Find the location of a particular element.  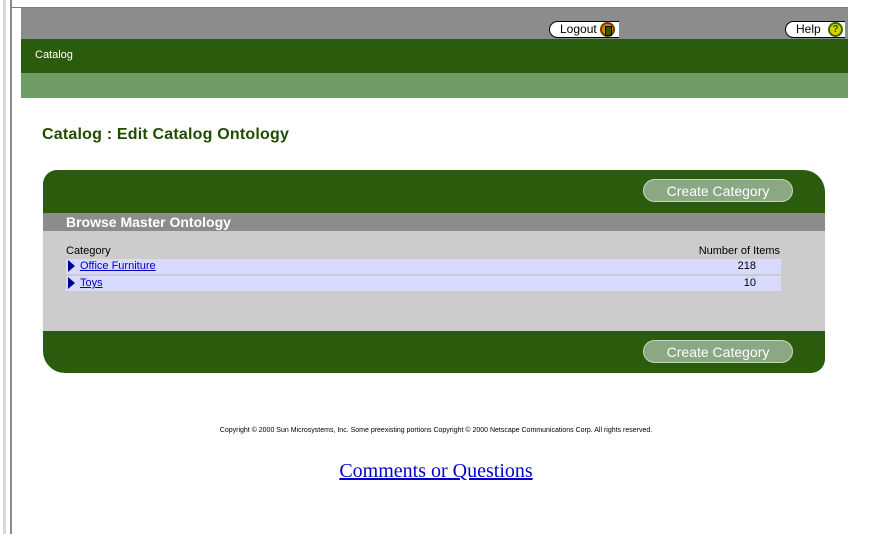

logout-button: Logout is located at coordinates (584, 29).